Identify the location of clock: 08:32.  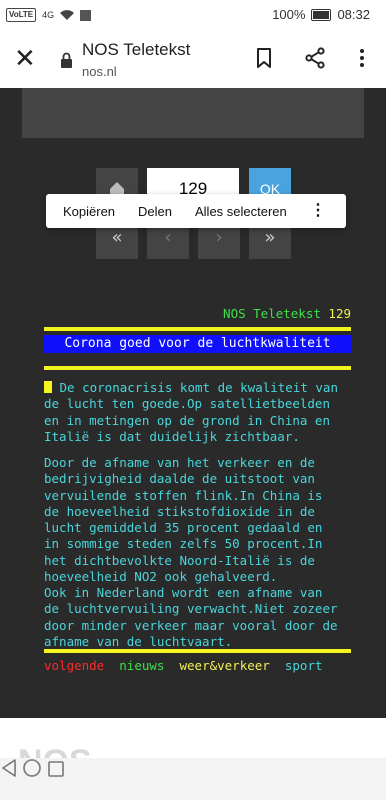
(353, 14).